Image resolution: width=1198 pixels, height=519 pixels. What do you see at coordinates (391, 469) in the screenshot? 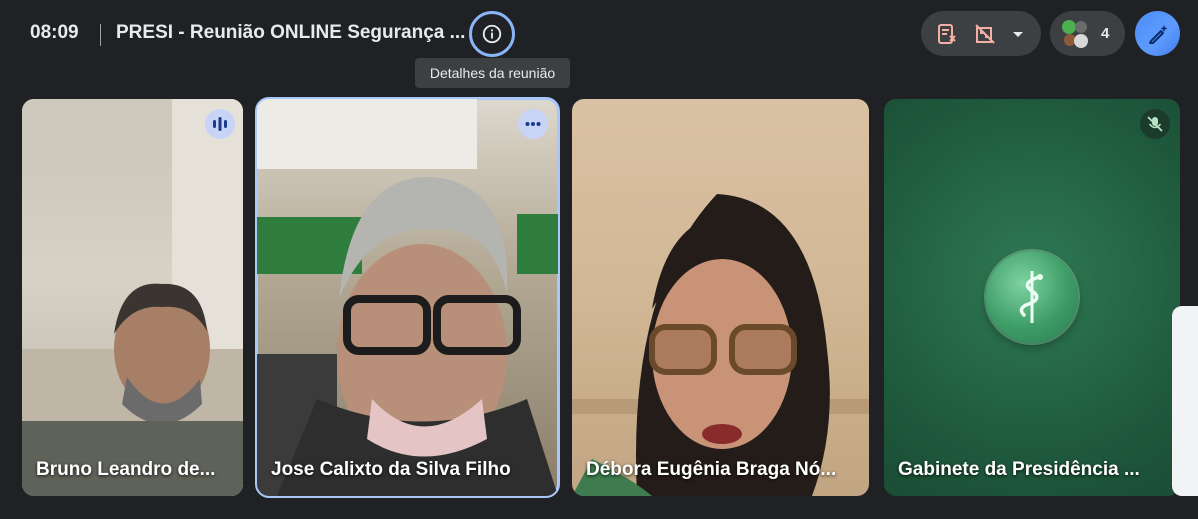
I see `participant-name: Jose Calixto da Silva Filho` at bounding box center [391, 469].